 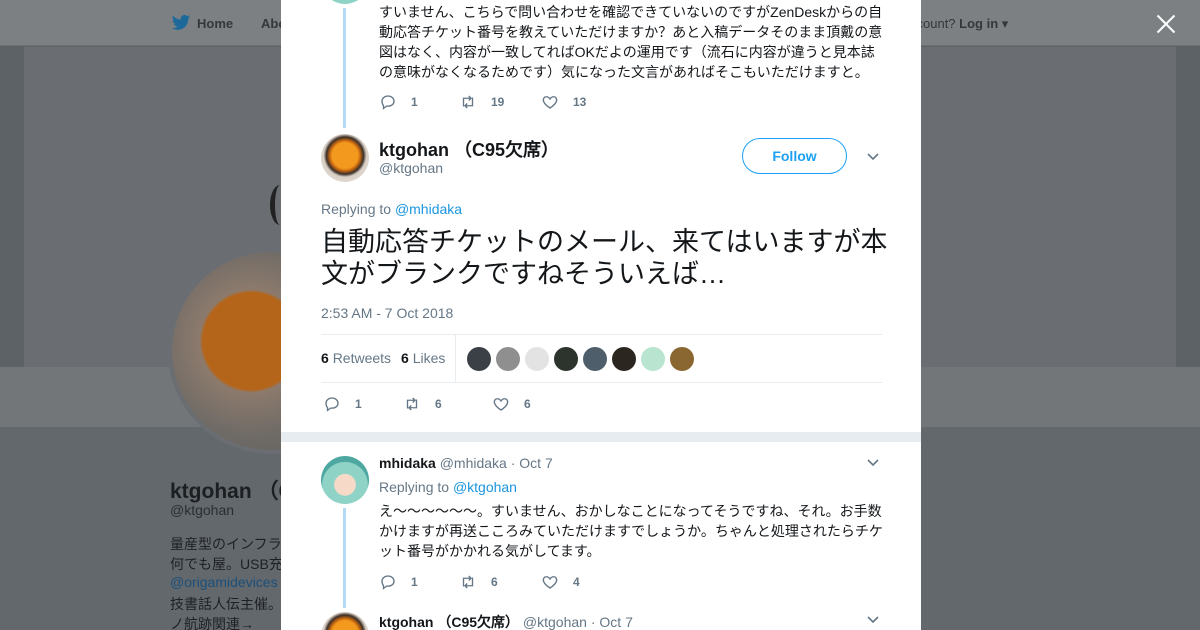 What do you see at coordinates (232, 491) in the screenshot?
I see `profile-name: ktgohan （C` at bounding box center [232, 491].